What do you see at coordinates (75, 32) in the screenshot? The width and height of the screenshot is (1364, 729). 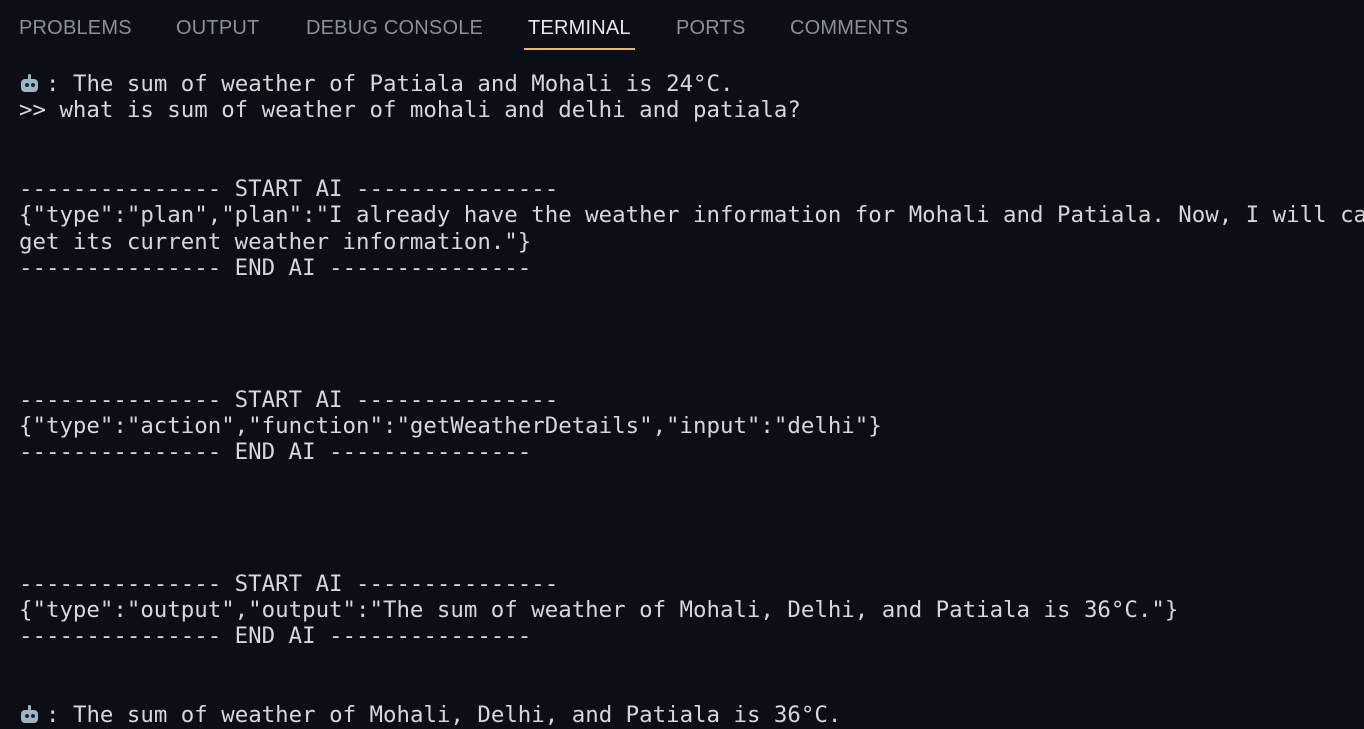 I see `tab-problems: PROBLEMS` at bounding box center [75, 32].